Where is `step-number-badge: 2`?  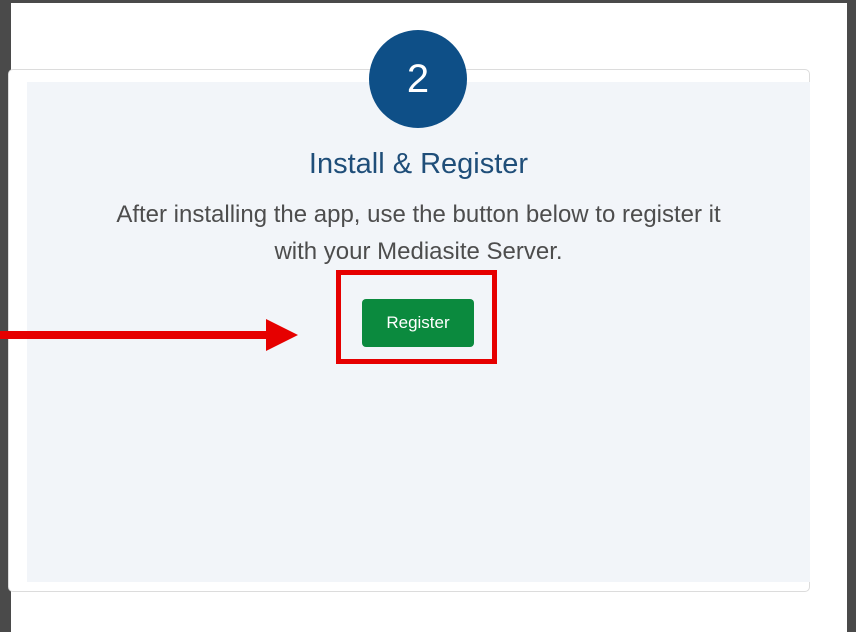
step-number-badge: 2 is located at coordinates (418, 79).